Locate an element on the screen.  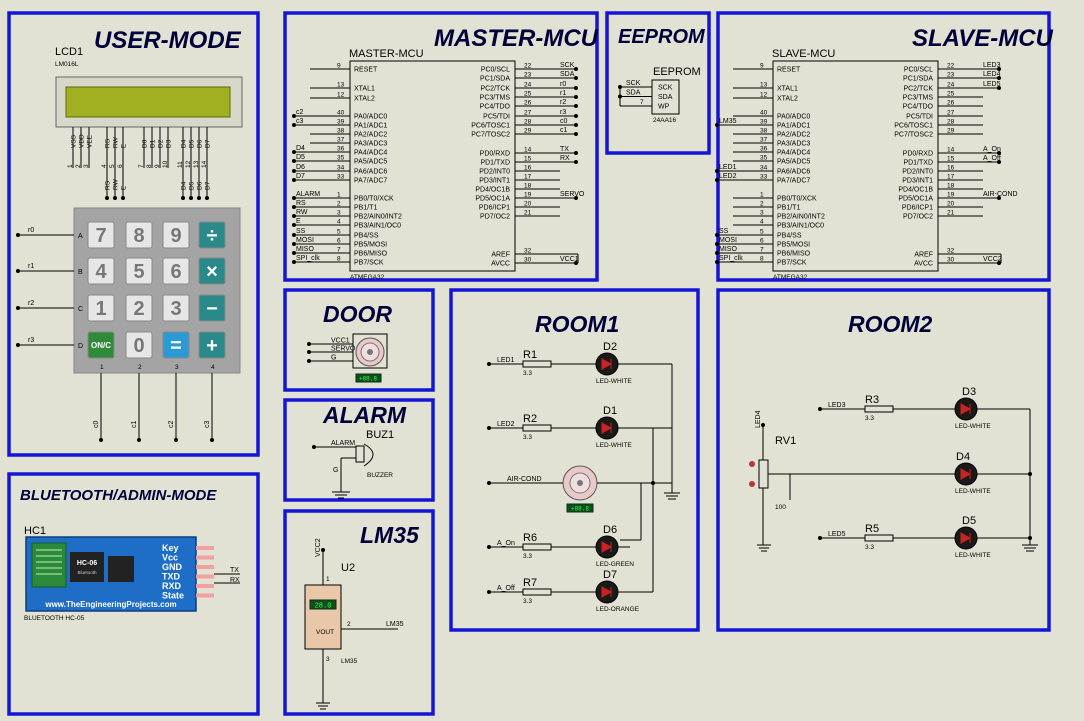
keypad-key-label: + is located at coordinates (212, 346).